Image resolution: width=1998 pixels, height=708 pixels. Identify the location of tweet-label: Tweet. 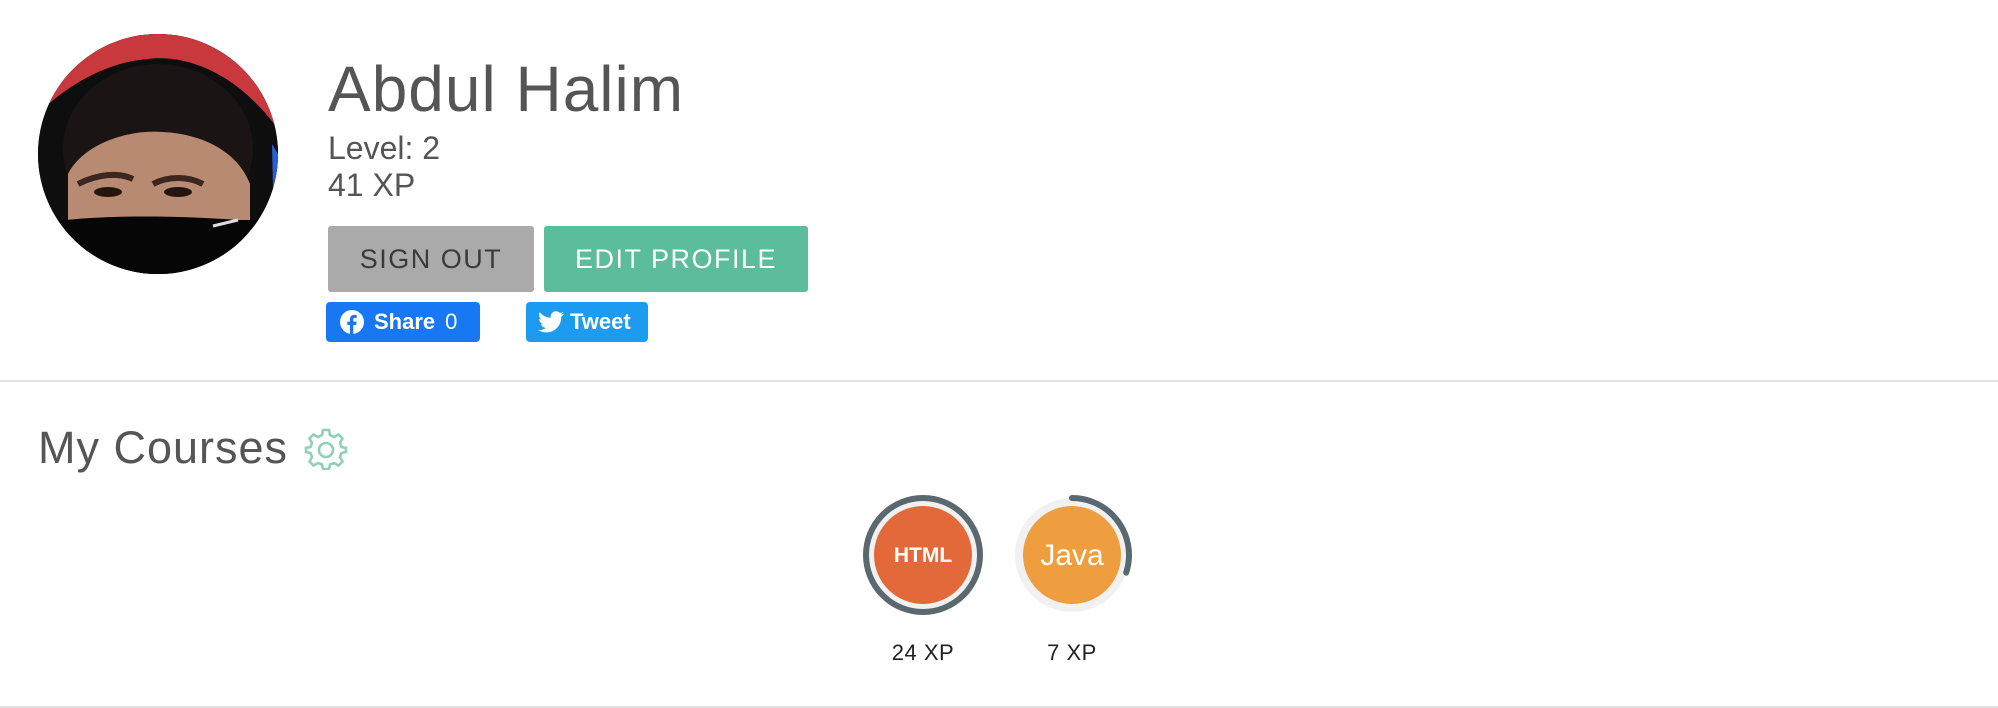
(600, 321).